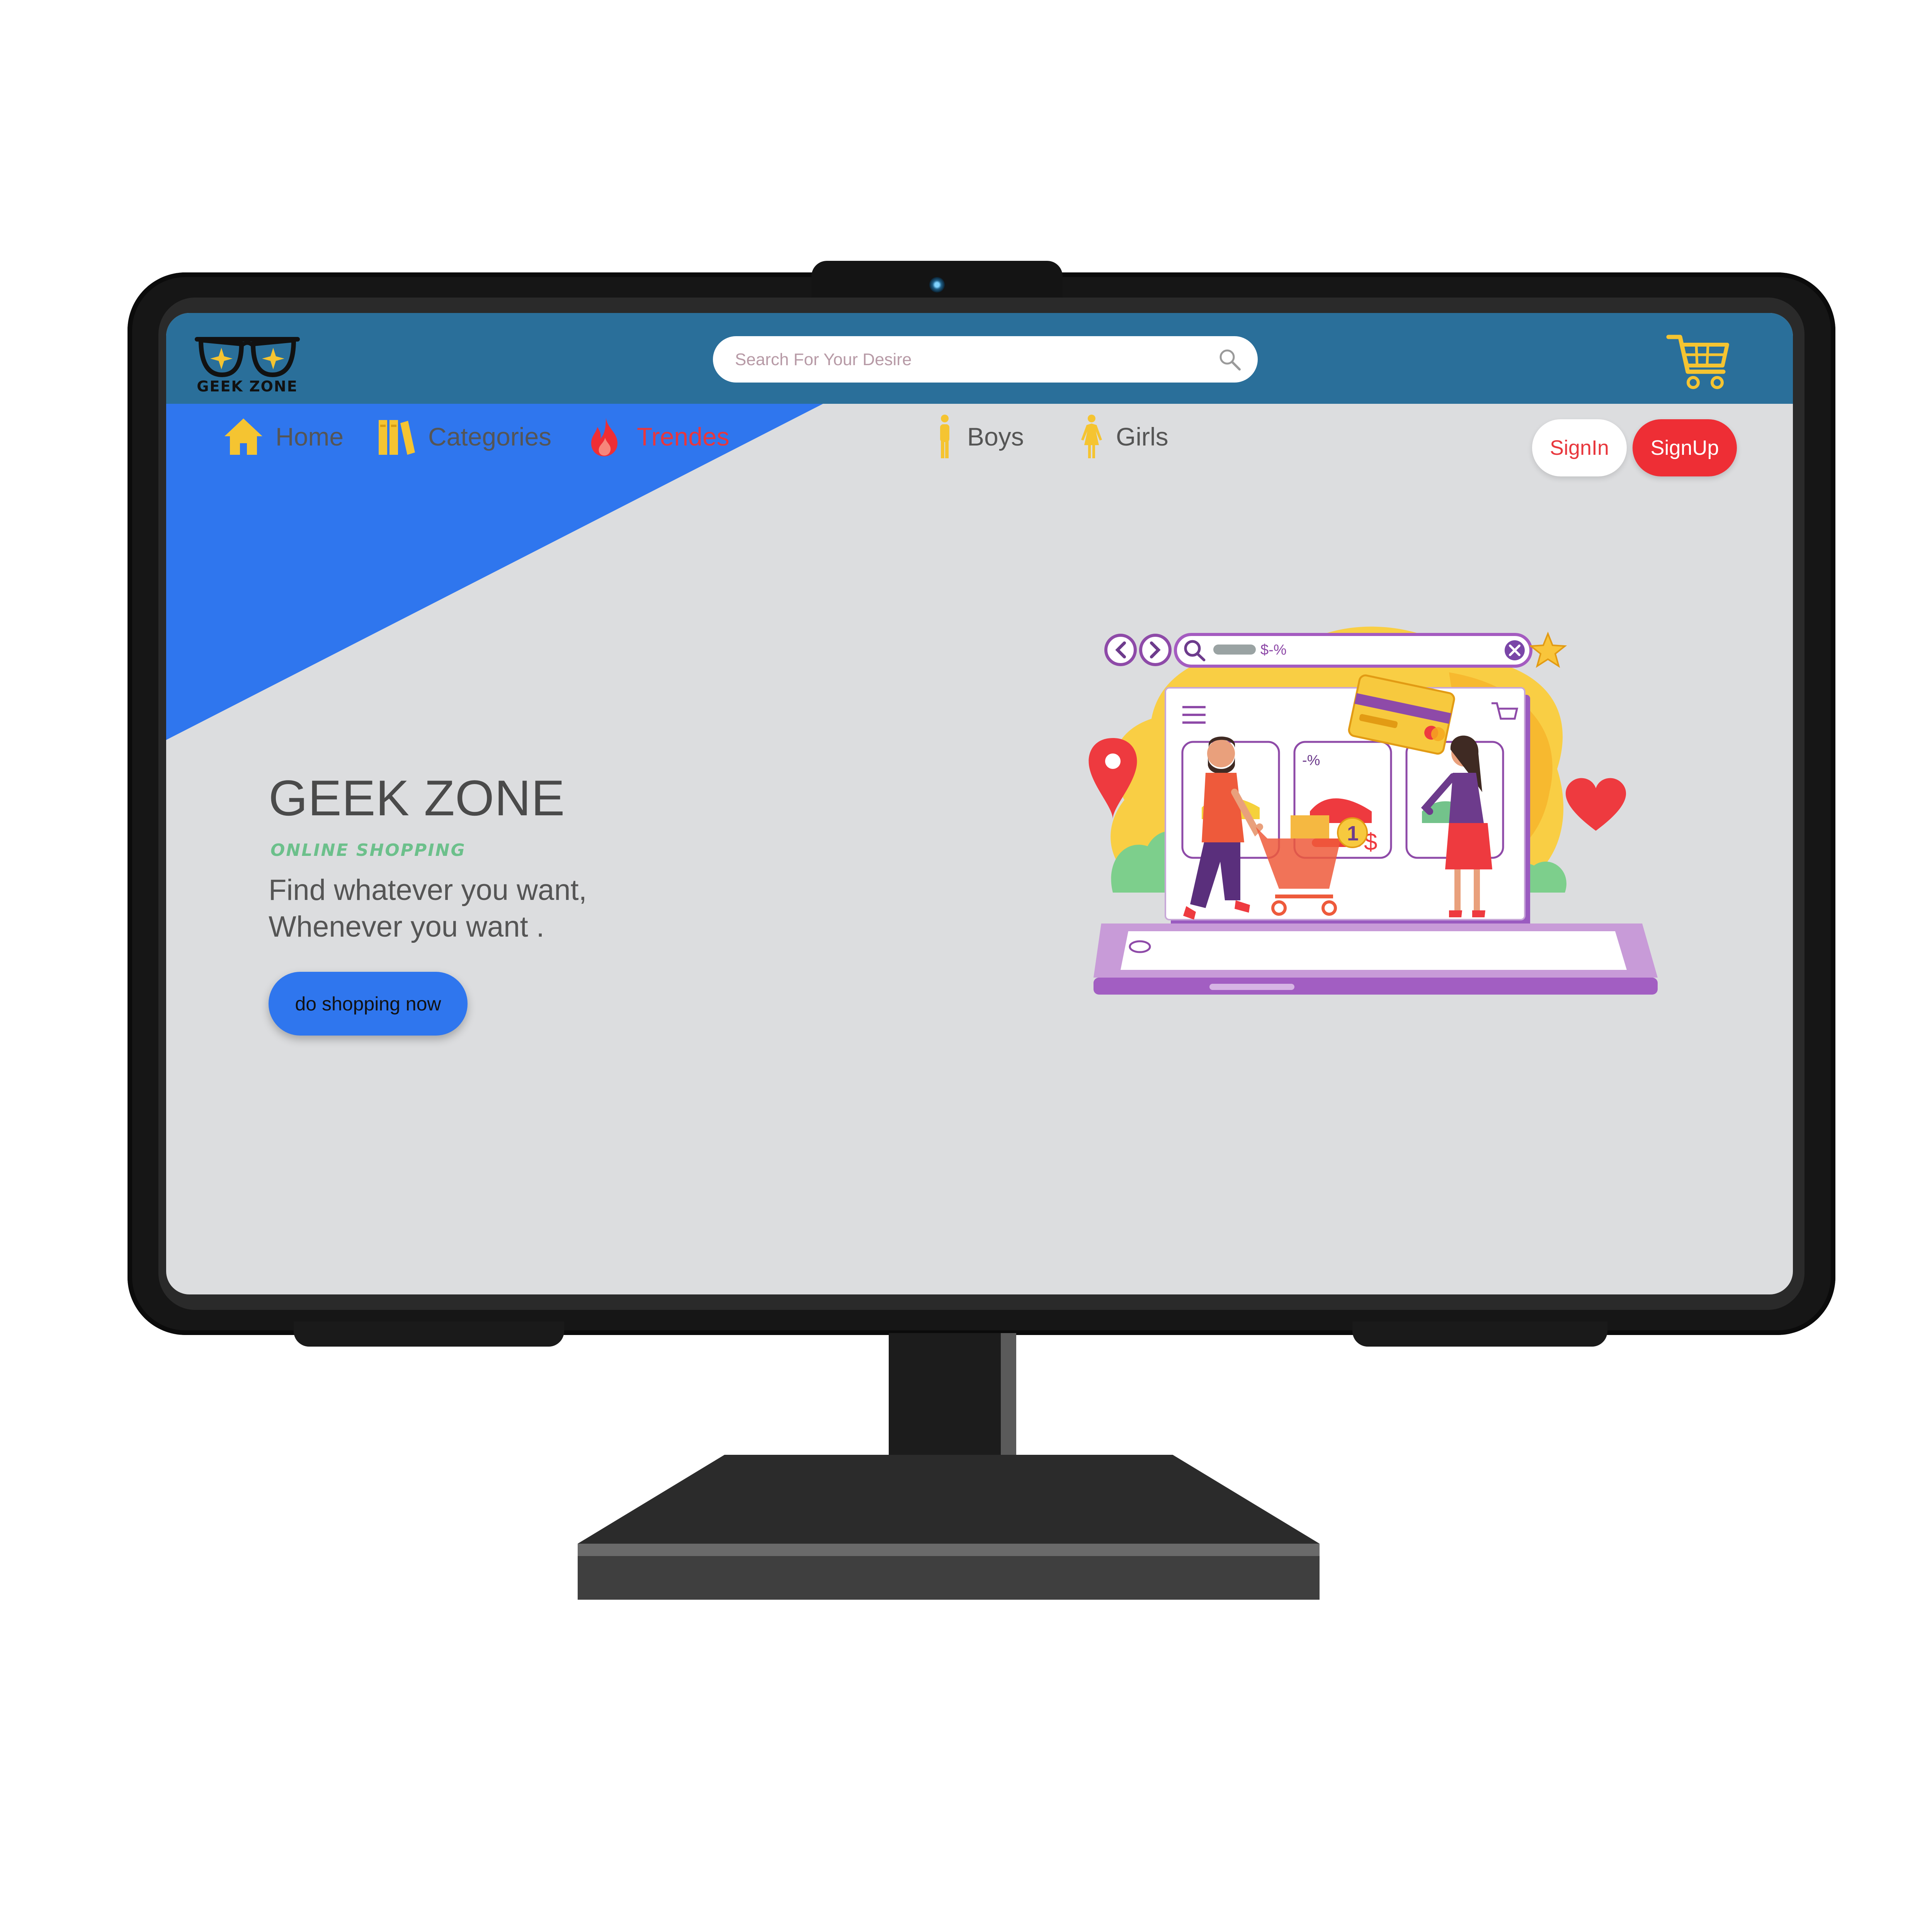 This screenshot has height=1932, width=1932. Describe the element at coordinates (944, 436) in the screenshot. I see `male-person-icon` at that location.